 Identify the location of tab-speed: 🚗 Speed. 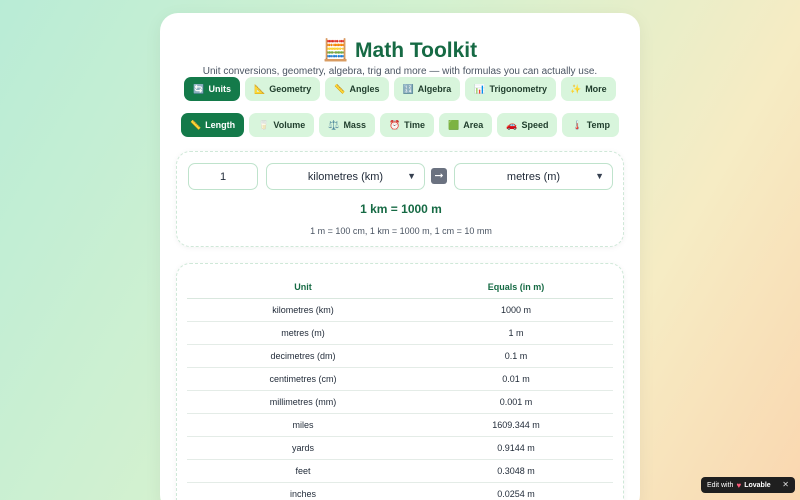
(527, 125).